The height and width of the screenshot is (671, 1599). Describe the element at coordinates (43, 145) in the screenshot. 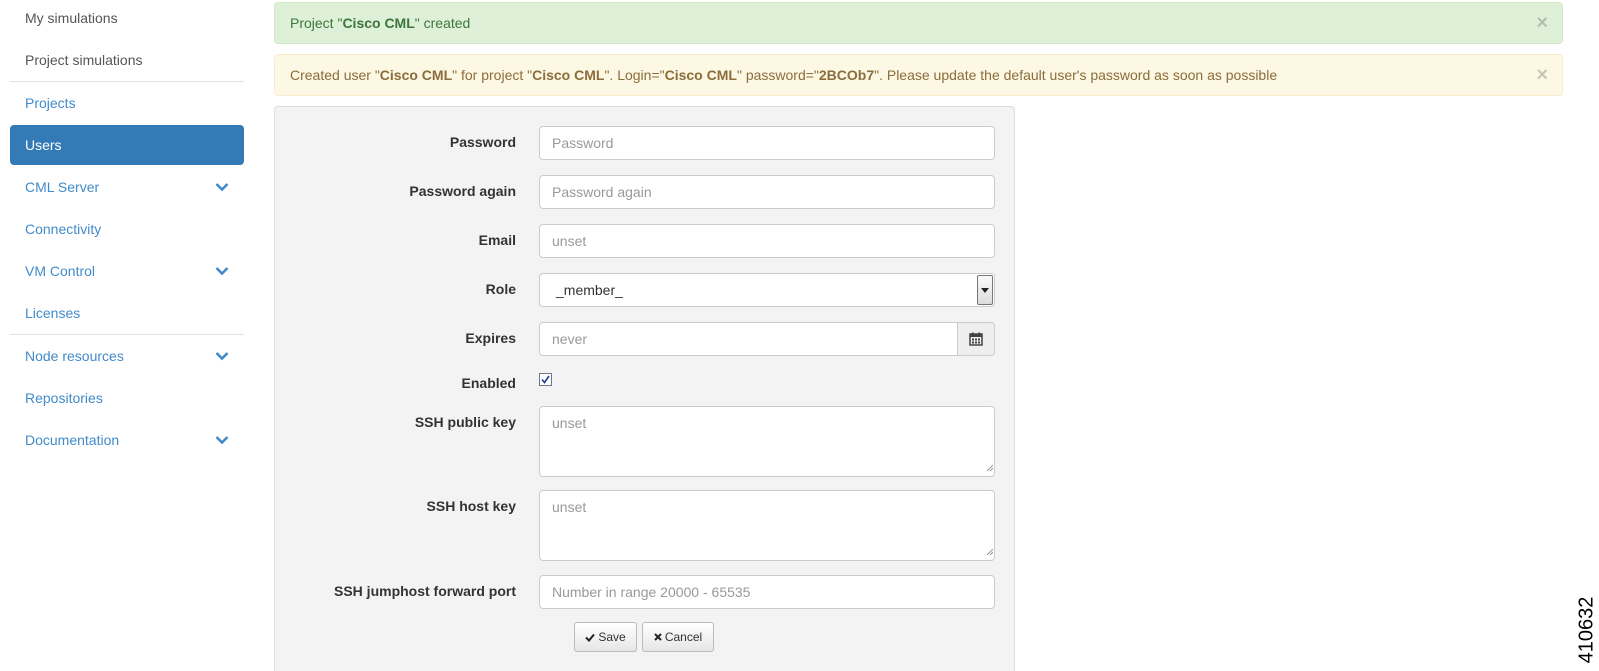

I see `sidebar-item-label: Users` at that location.